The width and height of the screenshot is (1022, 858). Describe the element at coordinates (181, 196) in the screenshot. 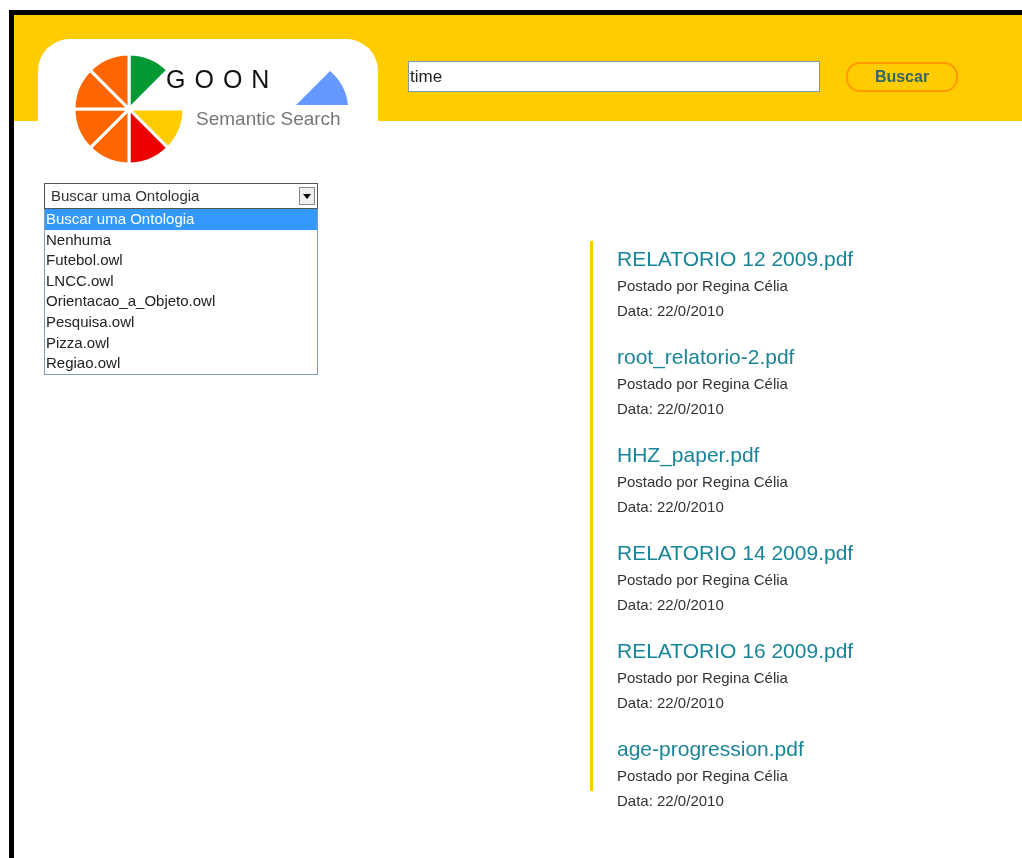

I see `ontology-select: Buscar uma Ontologia` at that location.